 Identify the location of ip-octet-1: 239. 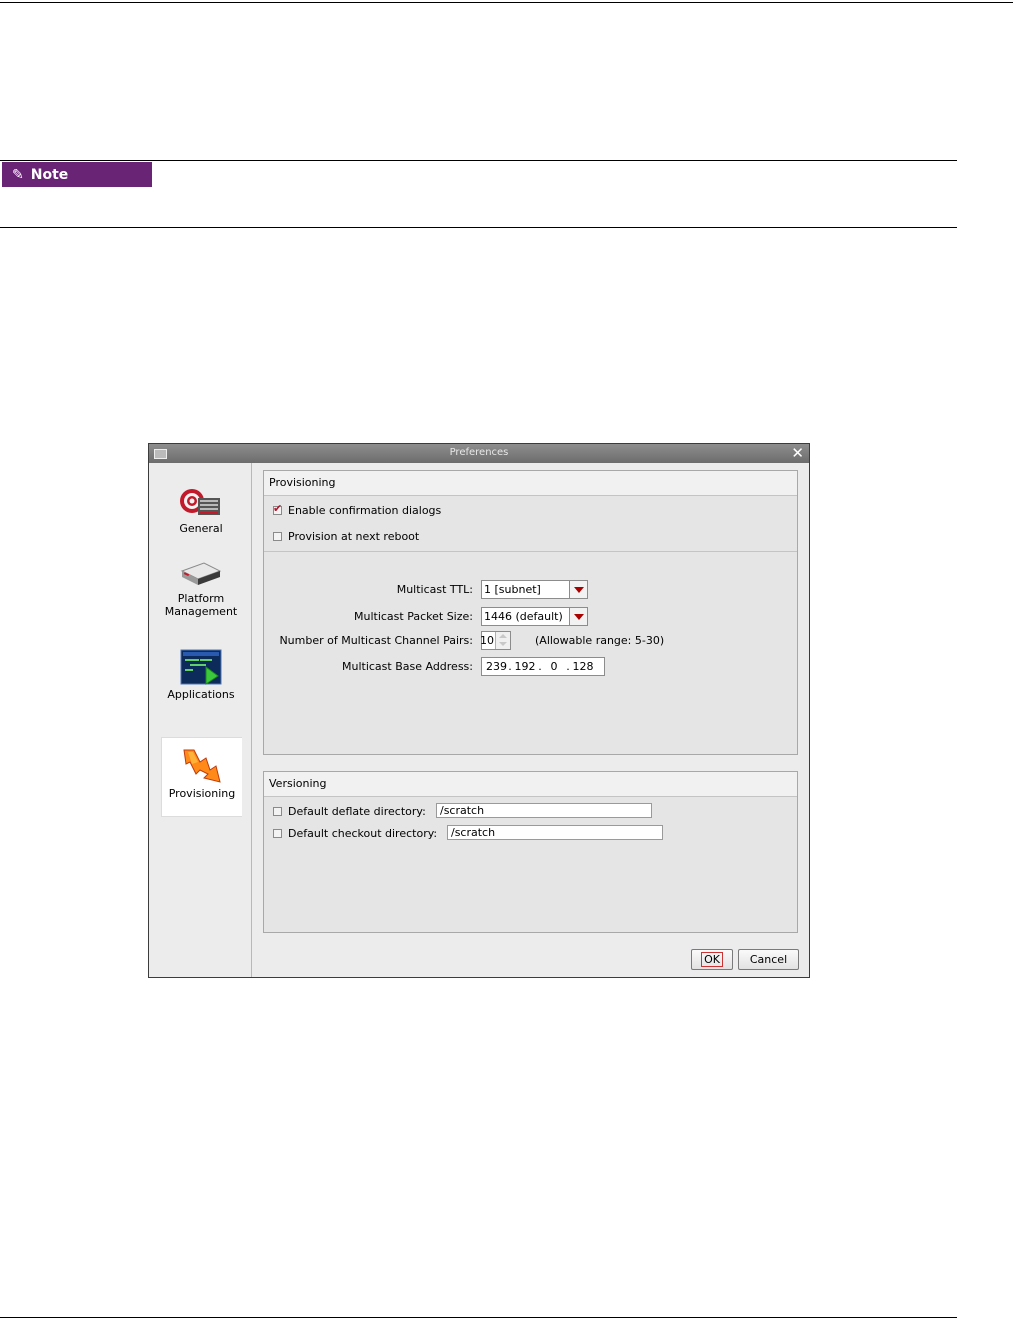
(496, 666).